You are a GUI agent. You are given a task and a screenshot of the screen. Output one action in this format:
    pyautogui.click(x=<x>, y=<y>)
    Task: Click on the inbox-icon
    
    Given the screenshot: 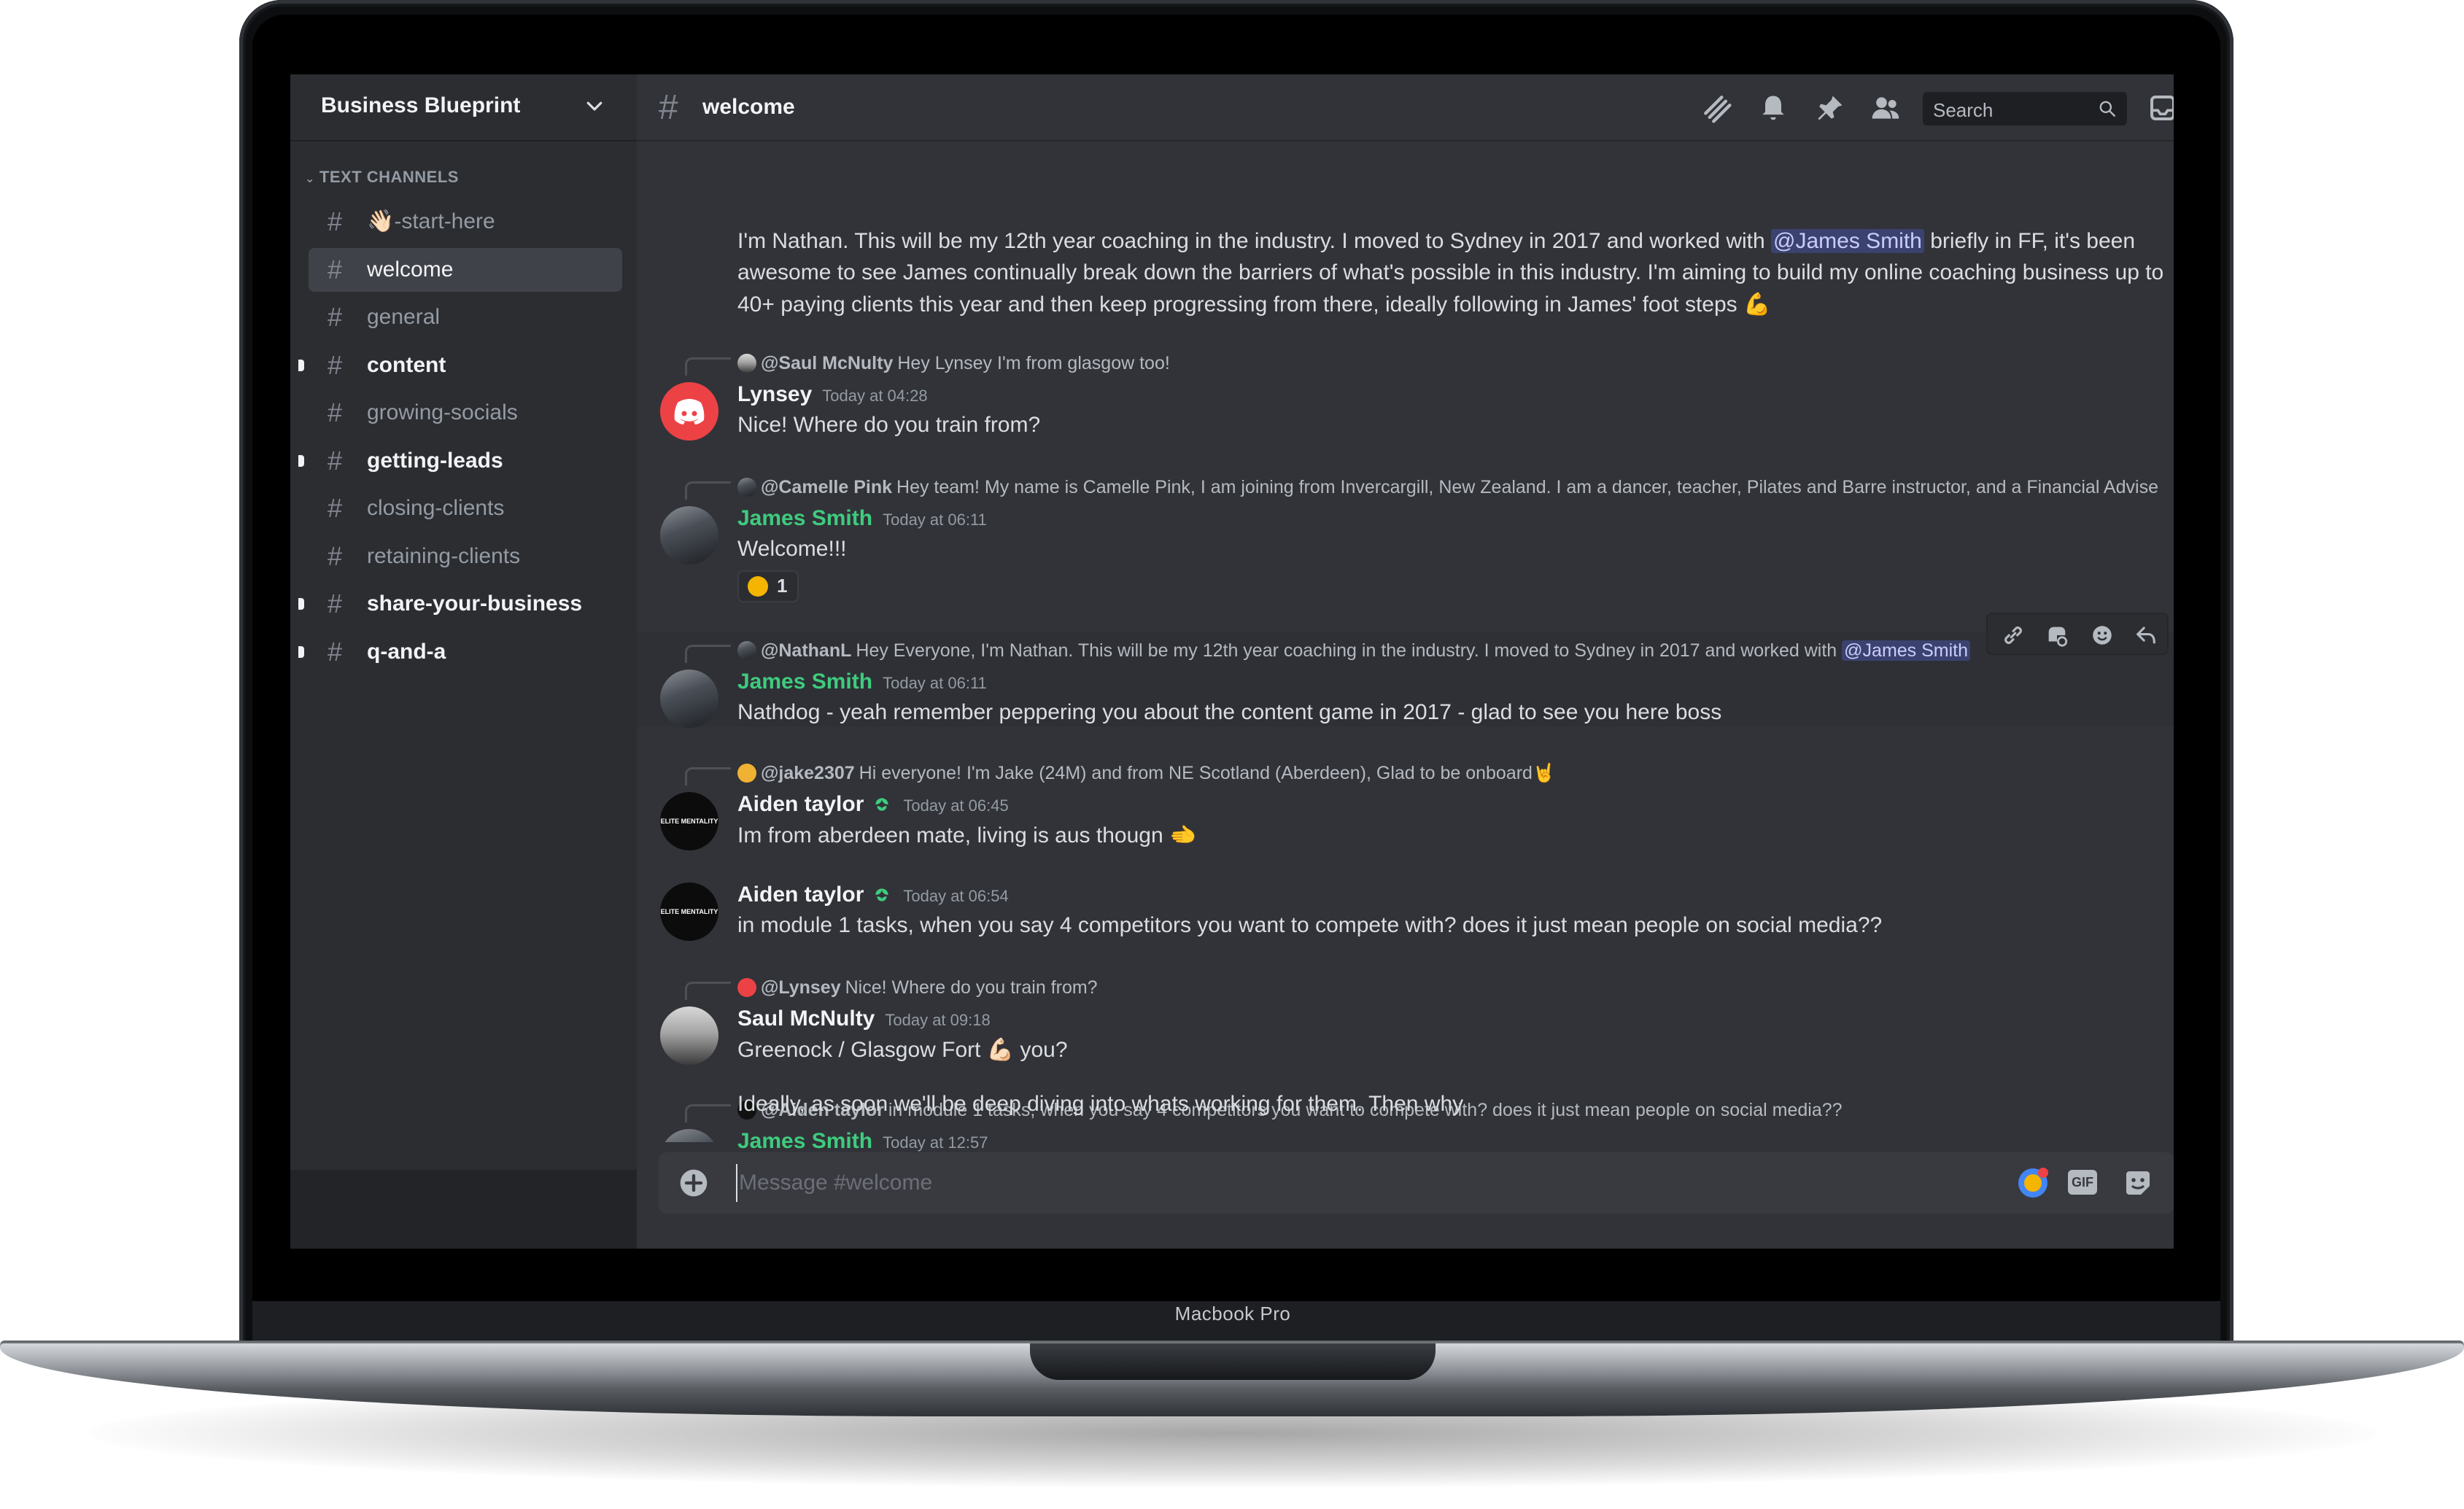 What is the action you would take?
    pyautogui.click(x=2161, y=108)
    